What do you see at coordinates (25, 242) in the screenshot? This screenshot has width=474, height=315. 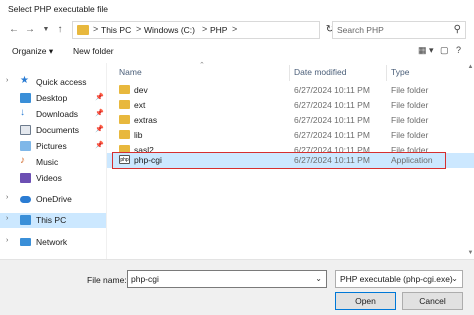 I see `network-icon` at bounding box center [25, 242].